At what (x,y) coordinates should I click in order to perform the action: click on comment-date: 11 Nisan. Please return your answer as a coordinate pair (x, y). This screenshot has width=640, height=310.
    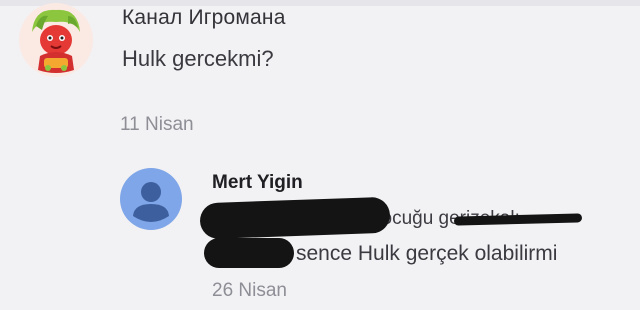
    Looking at the image, I should click on (157, 124).